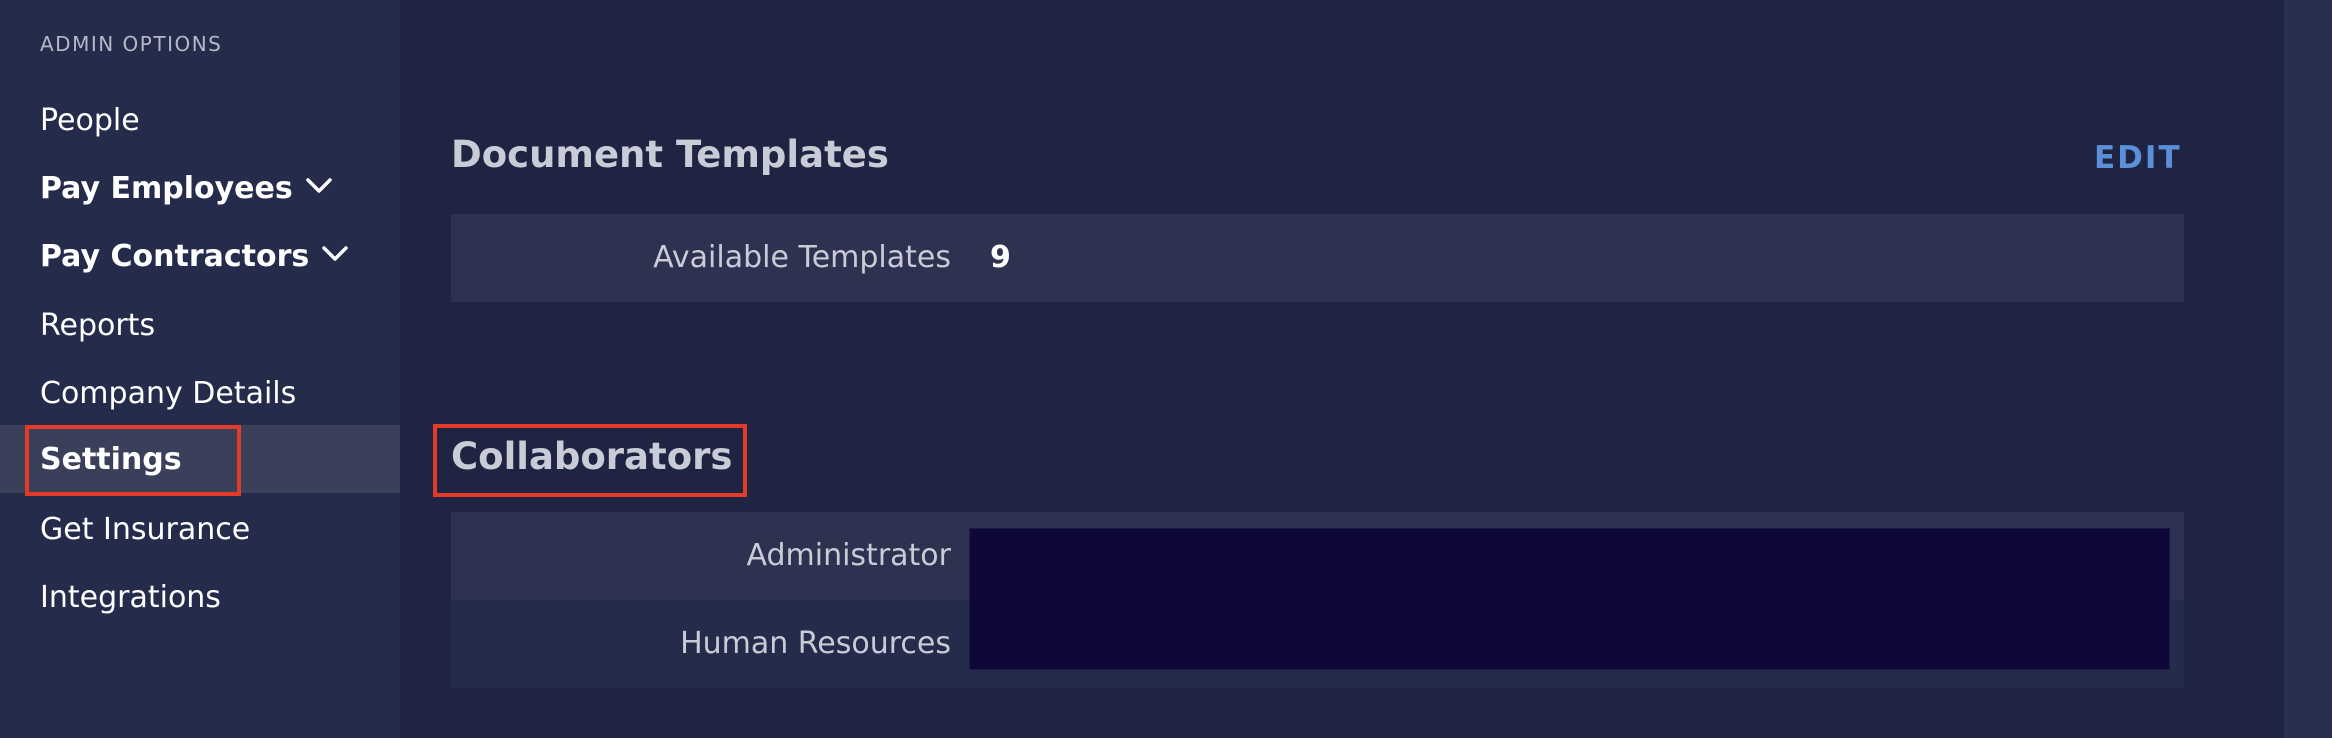 The width and height of the screenshot is (2332, 738). What do you see at coordinates (2308, 369) in the screenshot?
I see `right-scroll-gutter` at bounding box center [2308, 369].